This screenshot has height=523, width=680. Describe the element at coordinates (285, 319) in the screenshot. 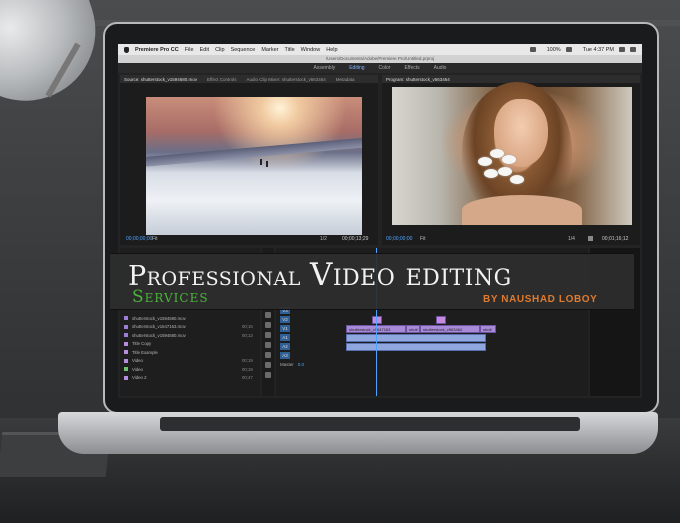

I see `track-label: V2` at that location.